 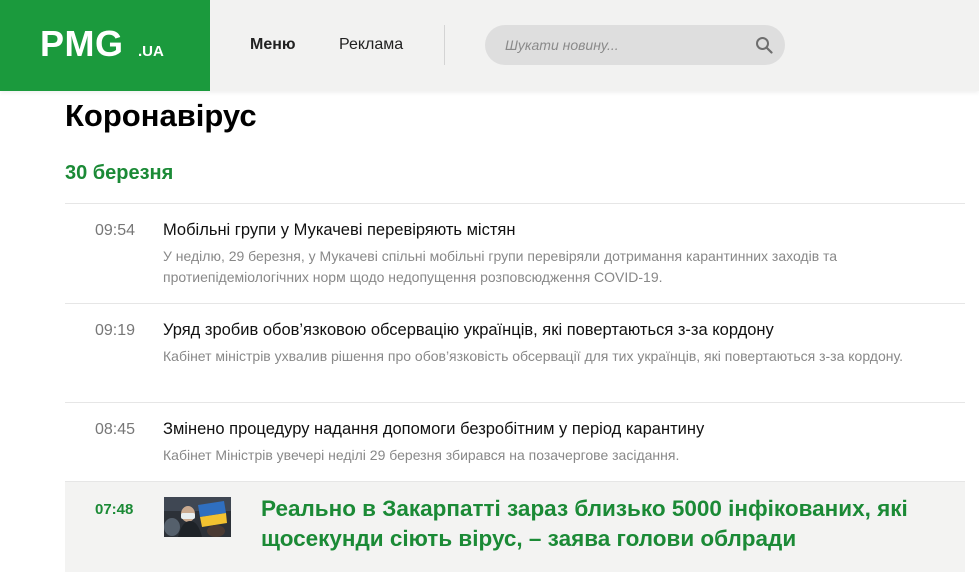 I want to click on logo-domain: .UA, so click(x=151, y=51).